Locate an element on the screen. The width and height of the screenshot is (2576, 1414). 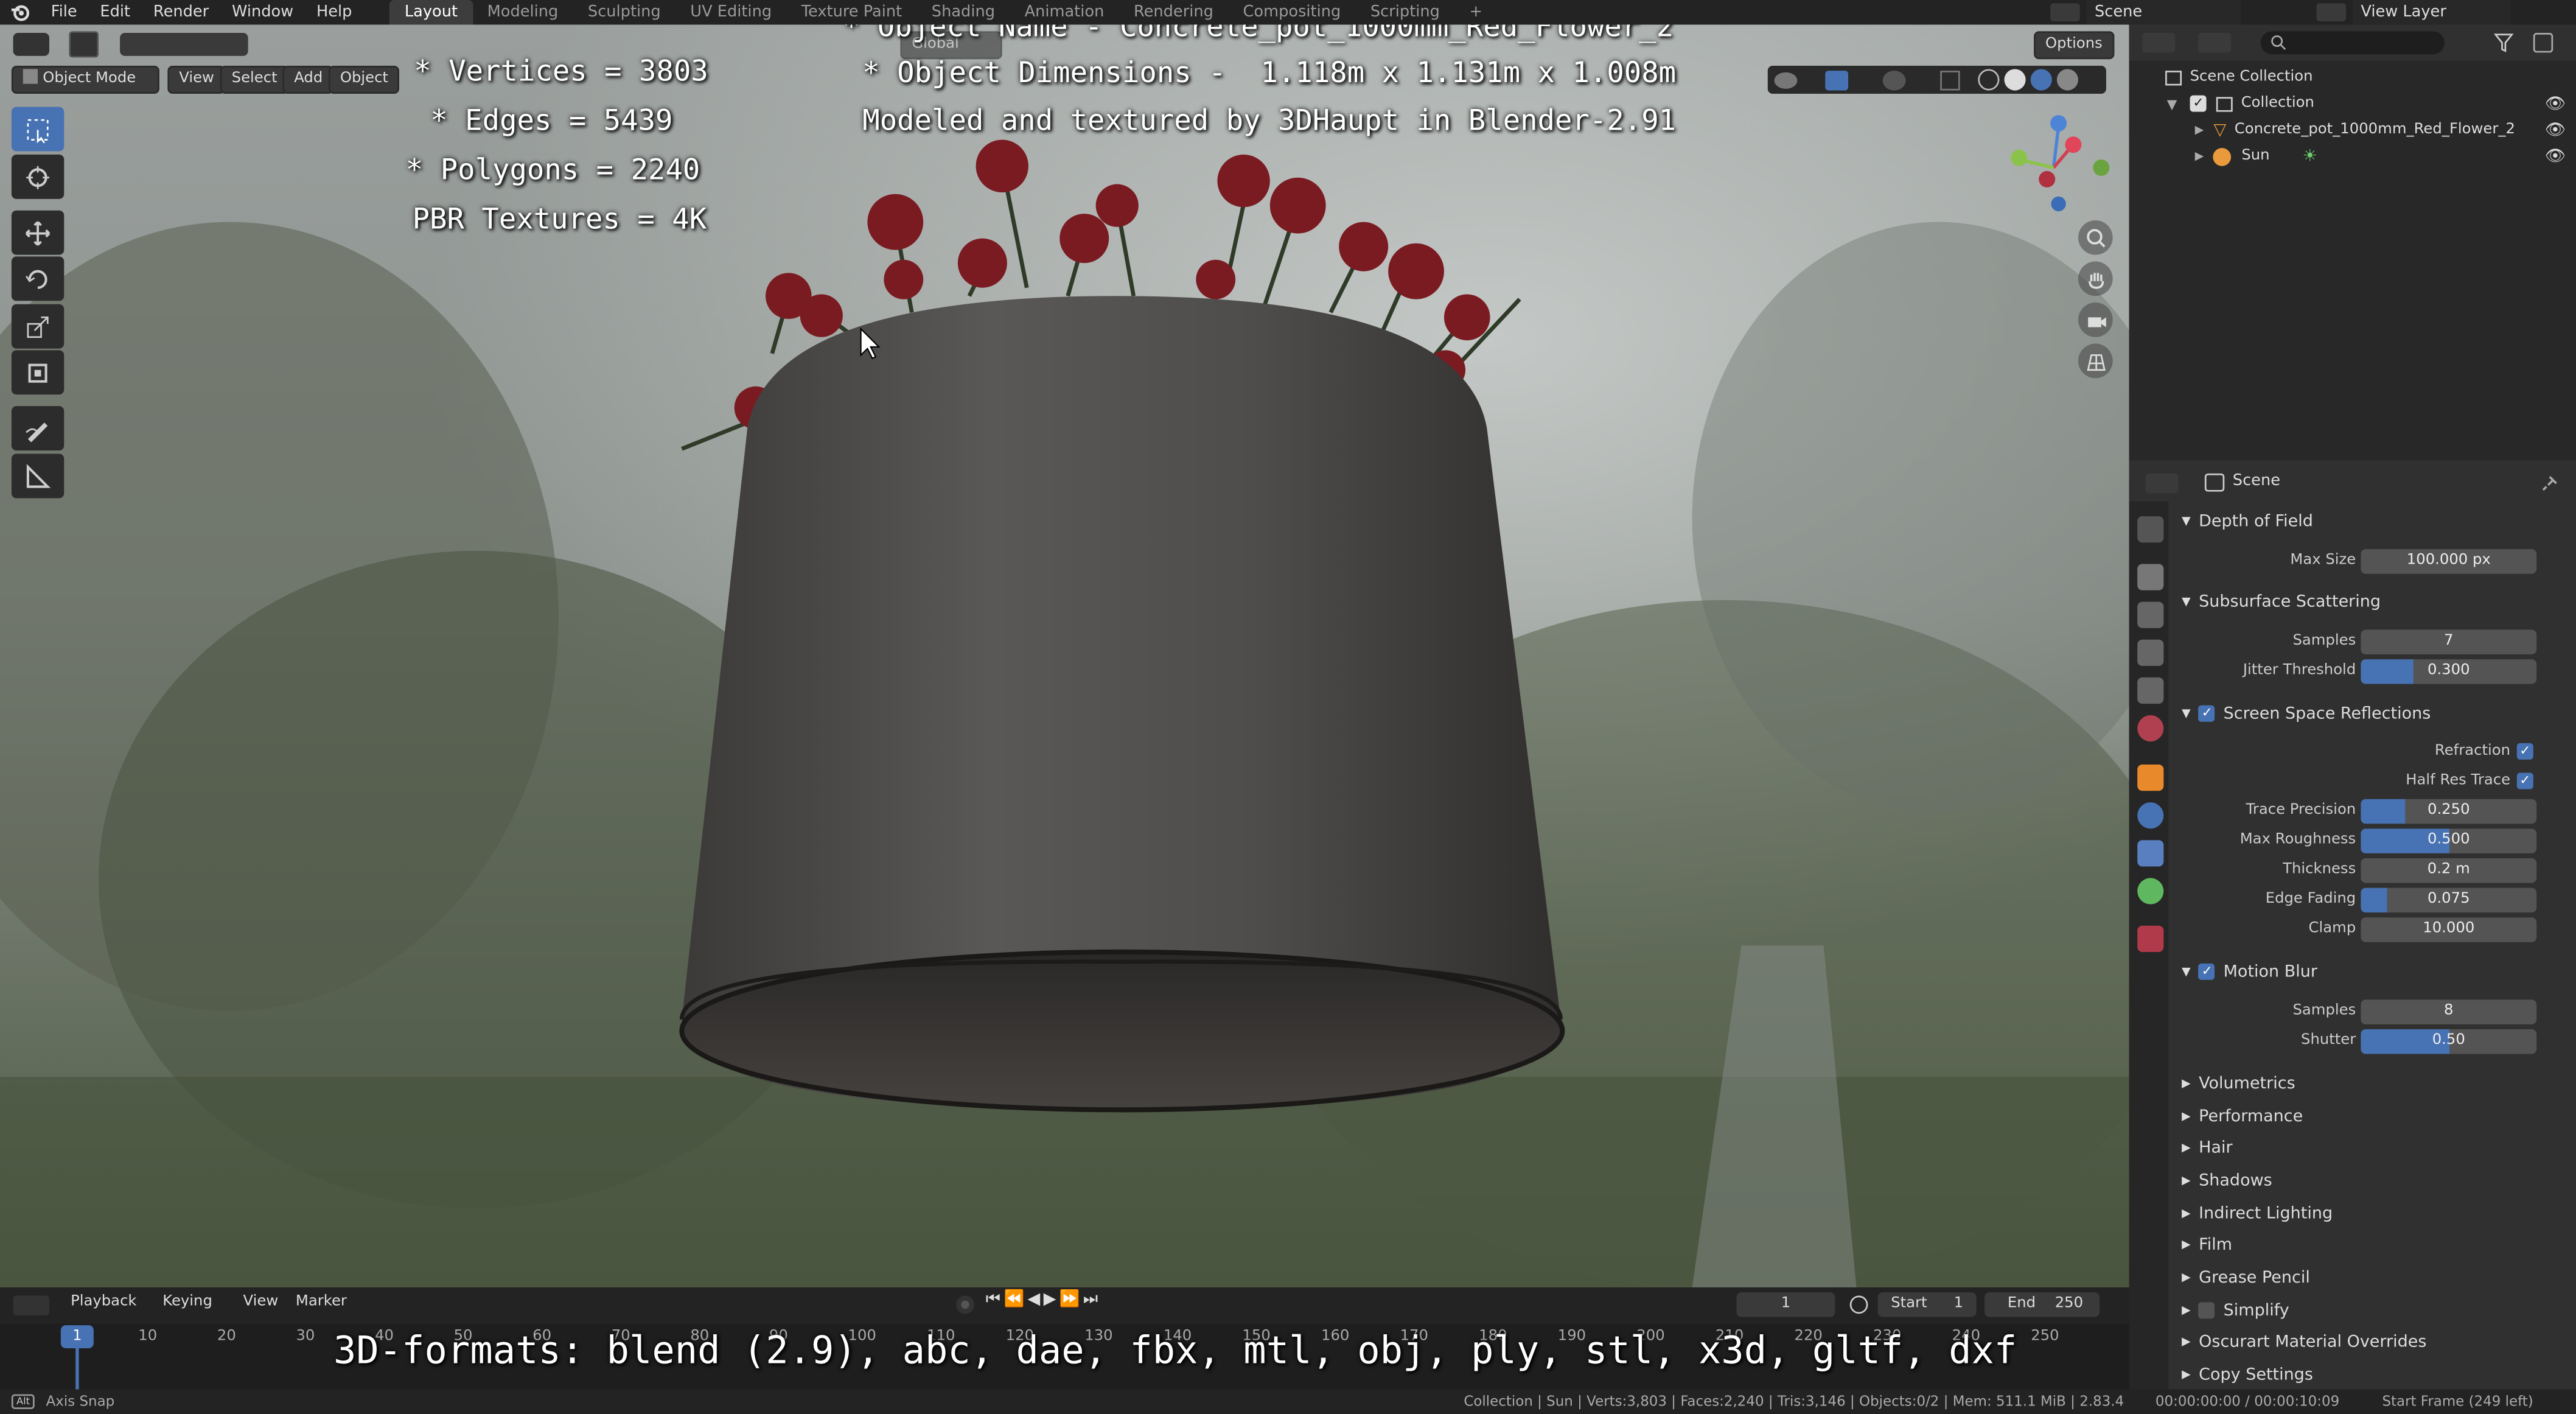
scene-name-field: Scene is located at coordinates (2163, 12).